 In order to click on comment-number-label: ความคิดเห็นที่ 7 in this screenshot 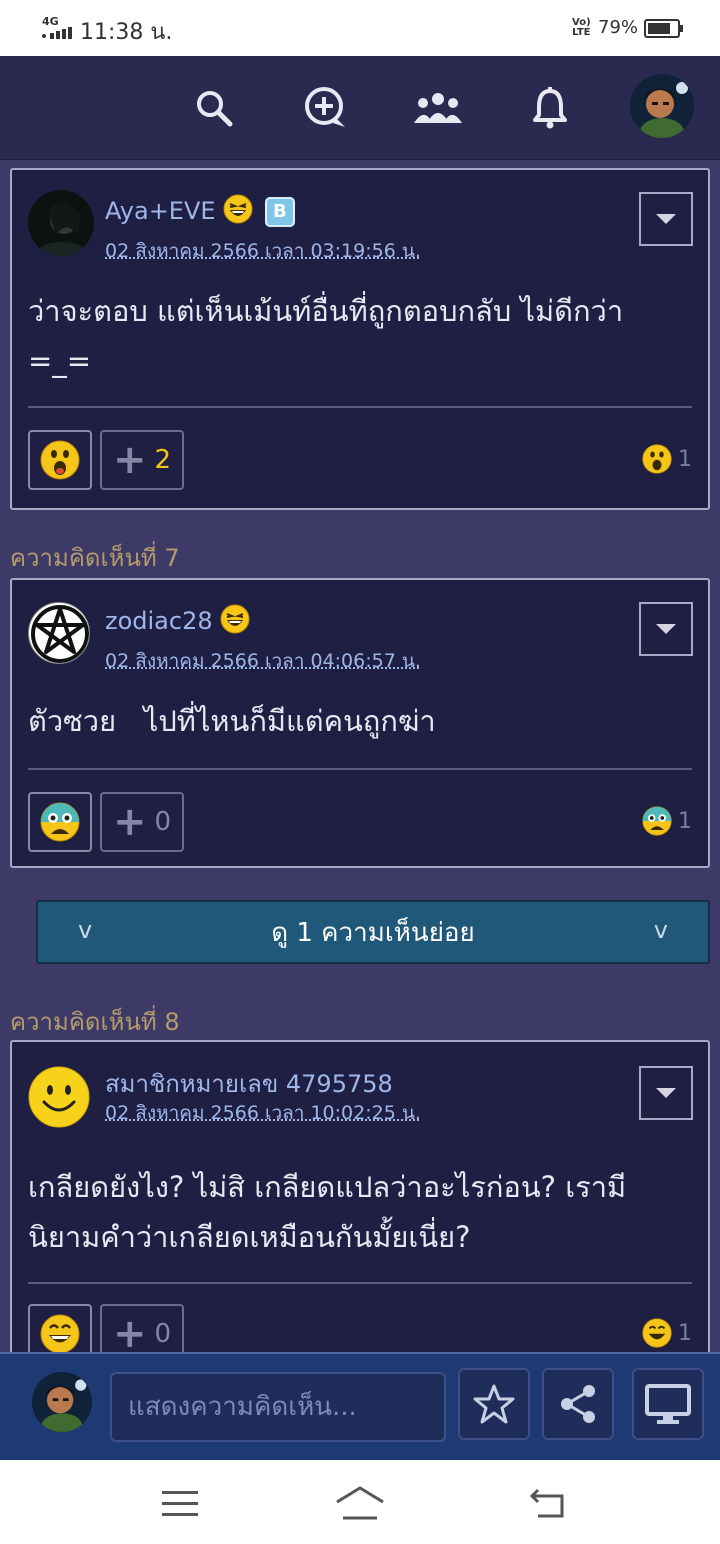, I will do `click(95, 558)`.